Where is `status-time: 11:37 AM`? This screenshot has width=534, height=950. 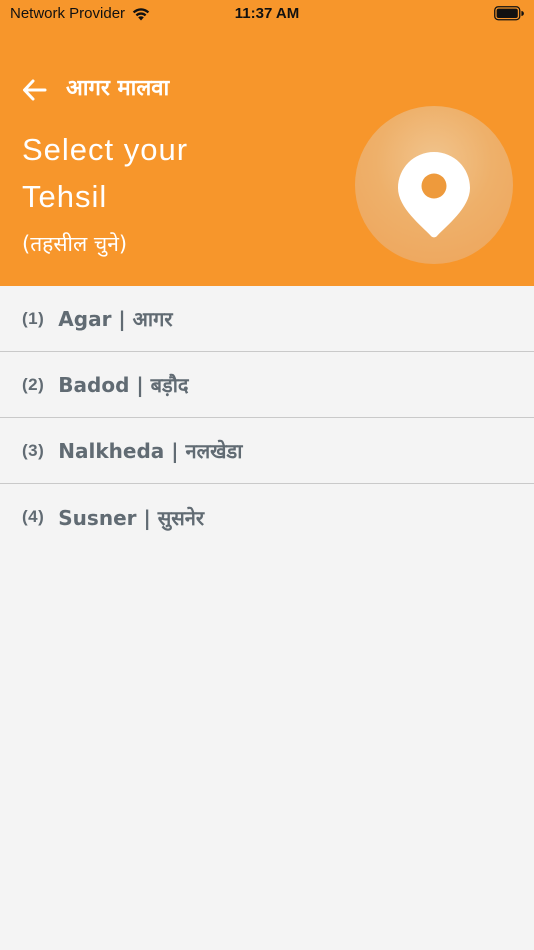 status-time: 11:37 AM is located at coordinates (267, 13).